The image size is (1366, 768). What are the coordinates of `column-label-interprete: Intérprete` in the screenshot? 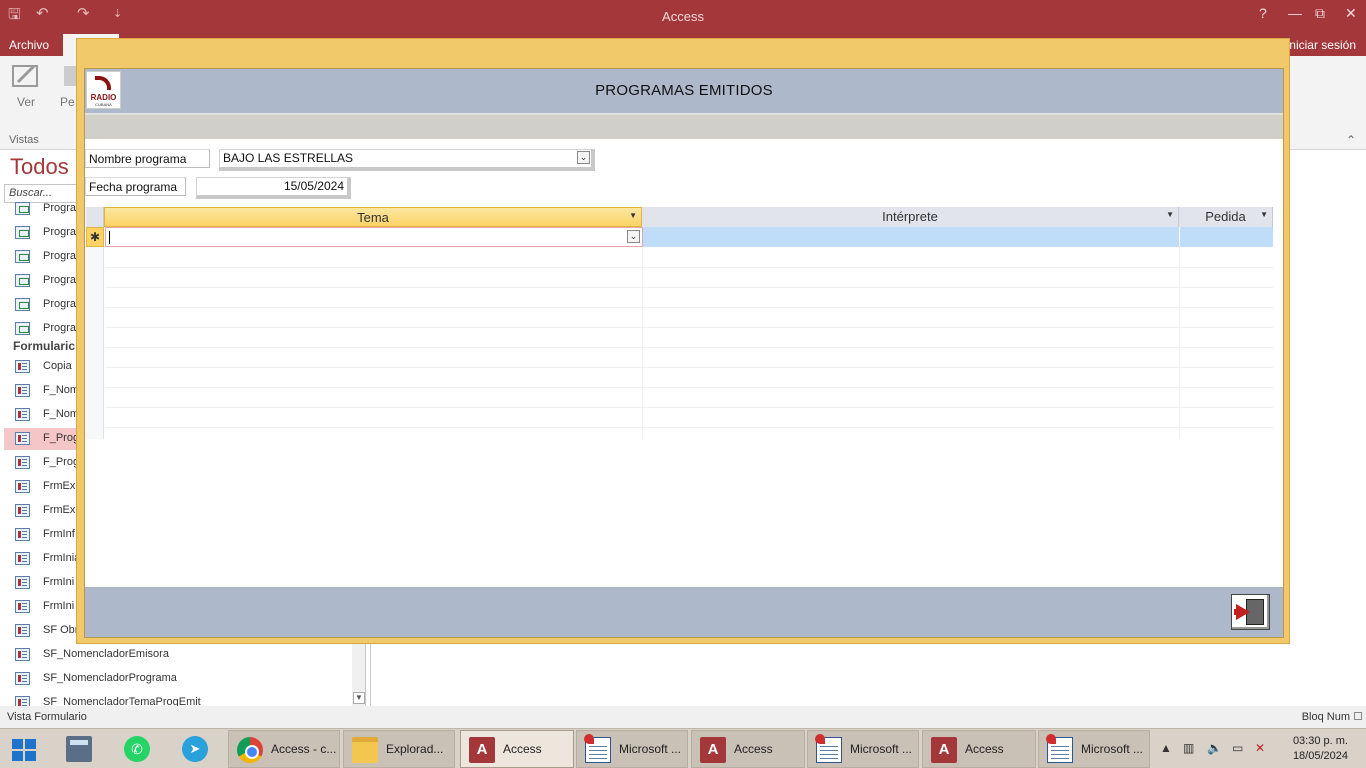 It's located at (910, 216).